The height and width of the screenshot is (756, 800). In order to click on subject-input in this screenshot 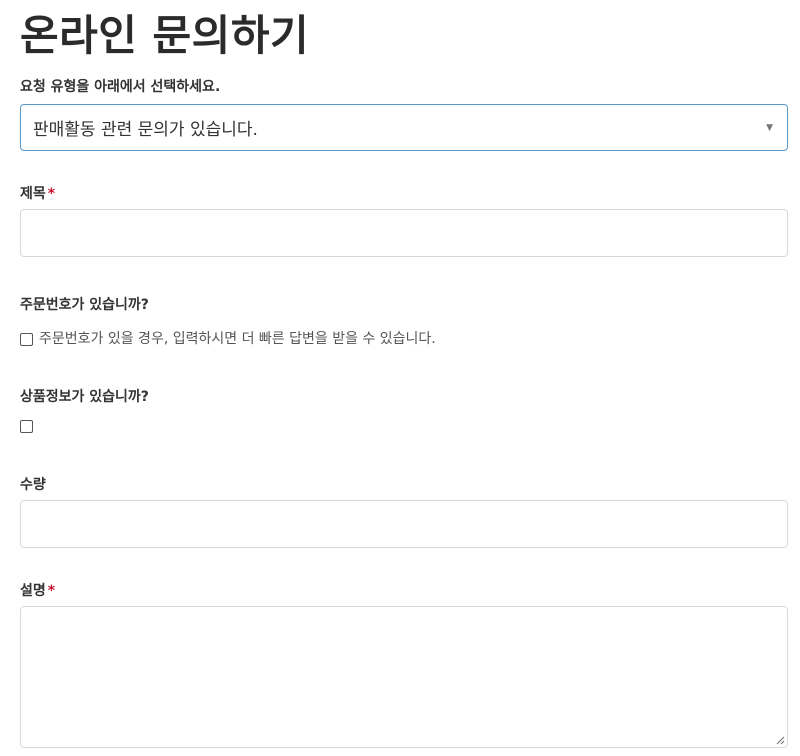, I will do `click(404, 233)`.